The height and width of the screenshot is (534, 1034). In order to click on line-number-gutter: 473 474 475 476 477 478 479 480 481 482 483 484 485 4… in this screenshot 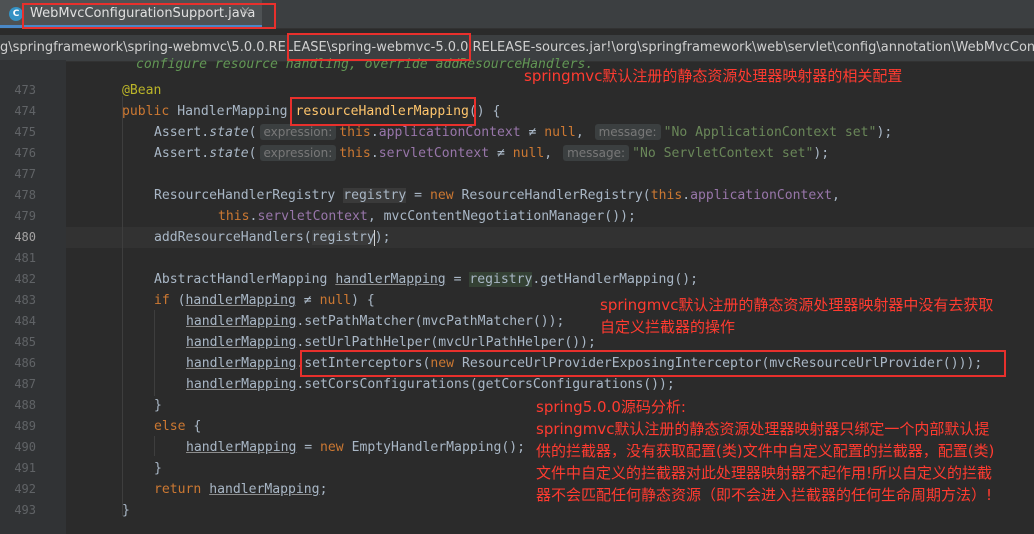, I will do `click(33, 297)`.